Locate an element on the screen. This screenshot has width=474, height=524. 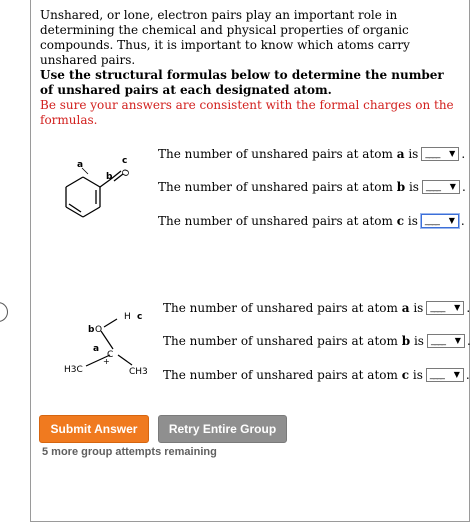
mol2-atom-h: H is located at coordinates (127, 317).